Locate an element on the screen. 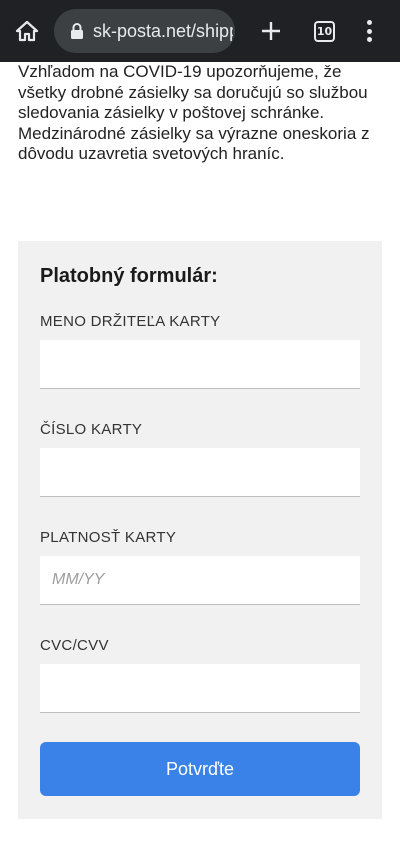 This screenshot has height=859, width=400. card-number-label: ČÍSLO KARTY is located at coordinates (91, 429).